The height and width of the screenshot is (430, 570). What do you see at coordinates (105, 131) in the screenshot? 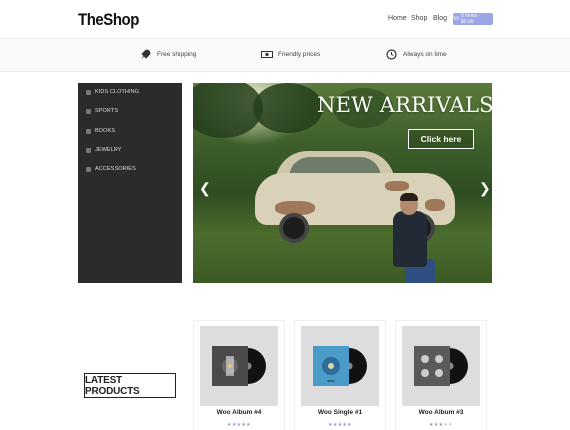
I see `sidebar-item-label: BOOKS` at bounding box center [105, 131].